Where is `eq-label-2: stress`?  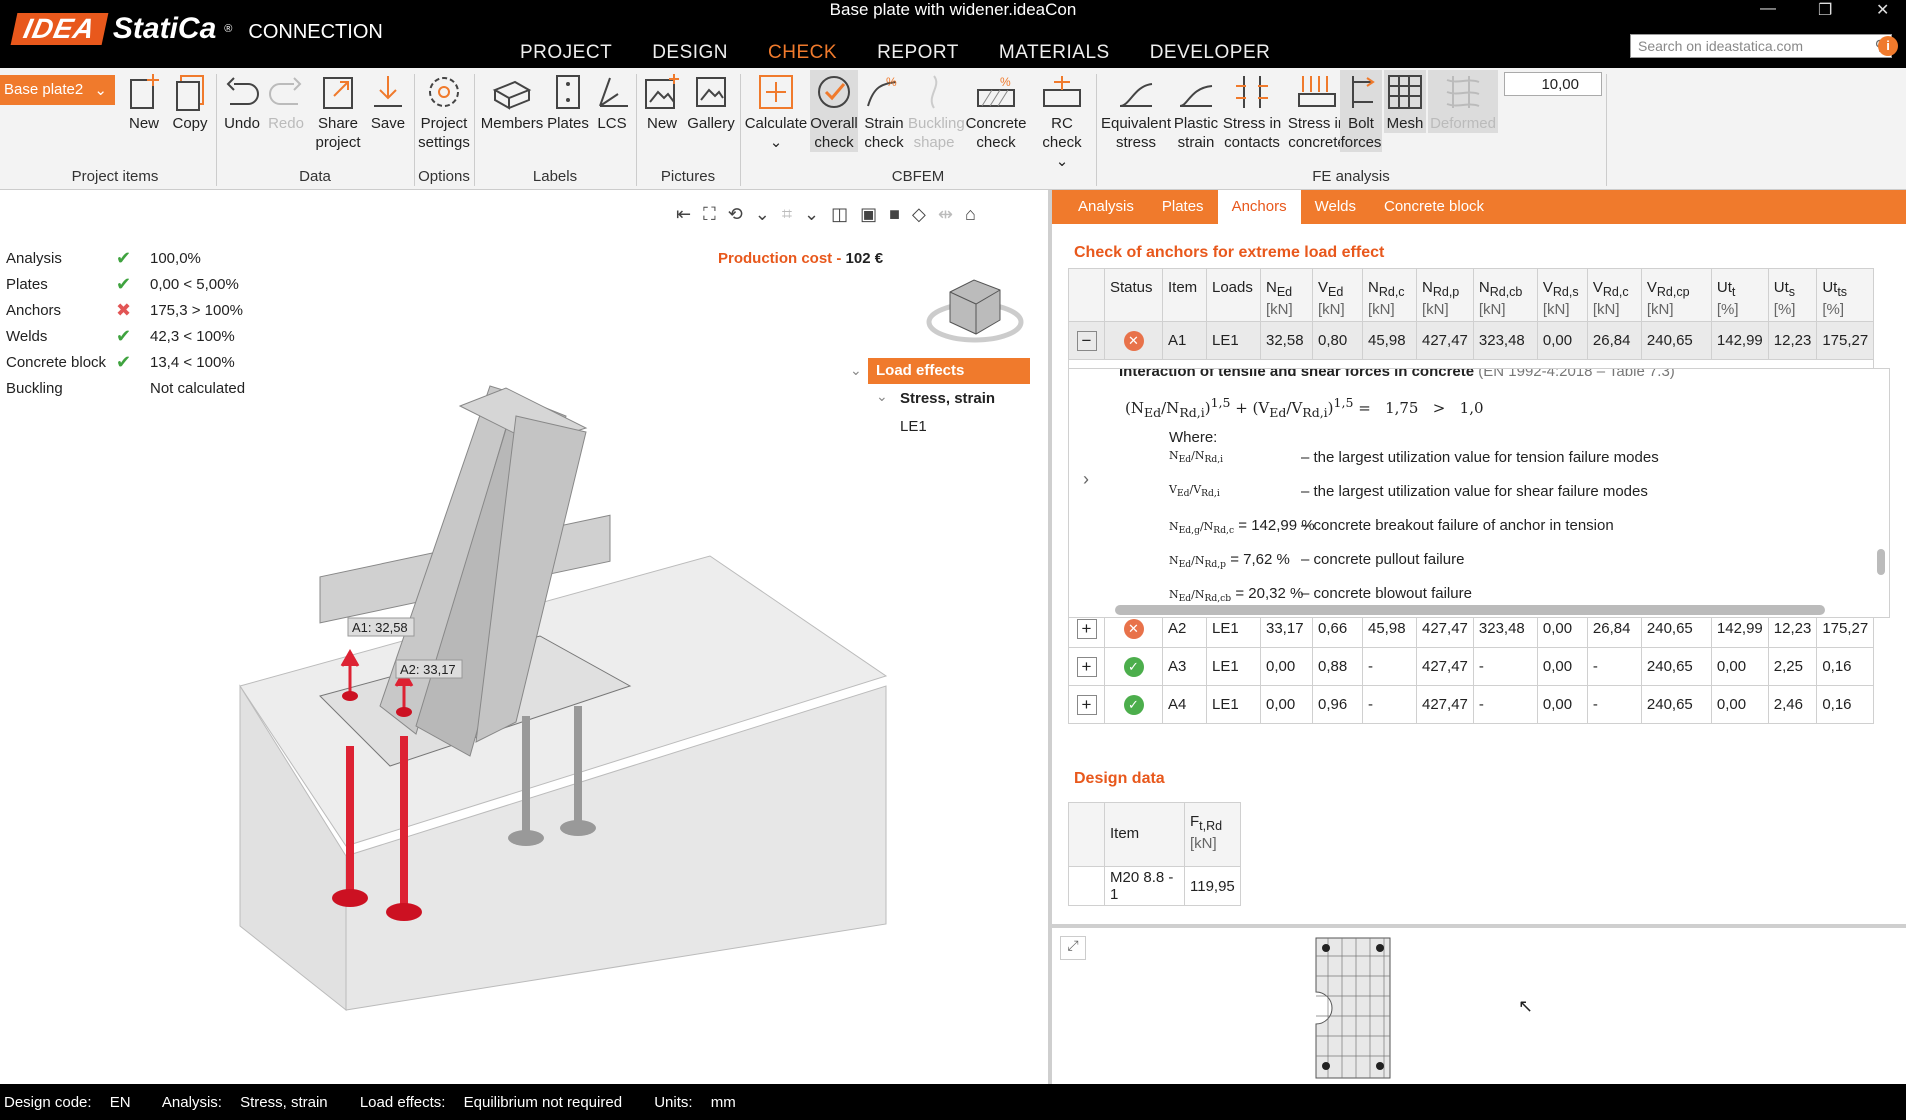
eq-label-2: stress is located at coordinates (1135, 142).